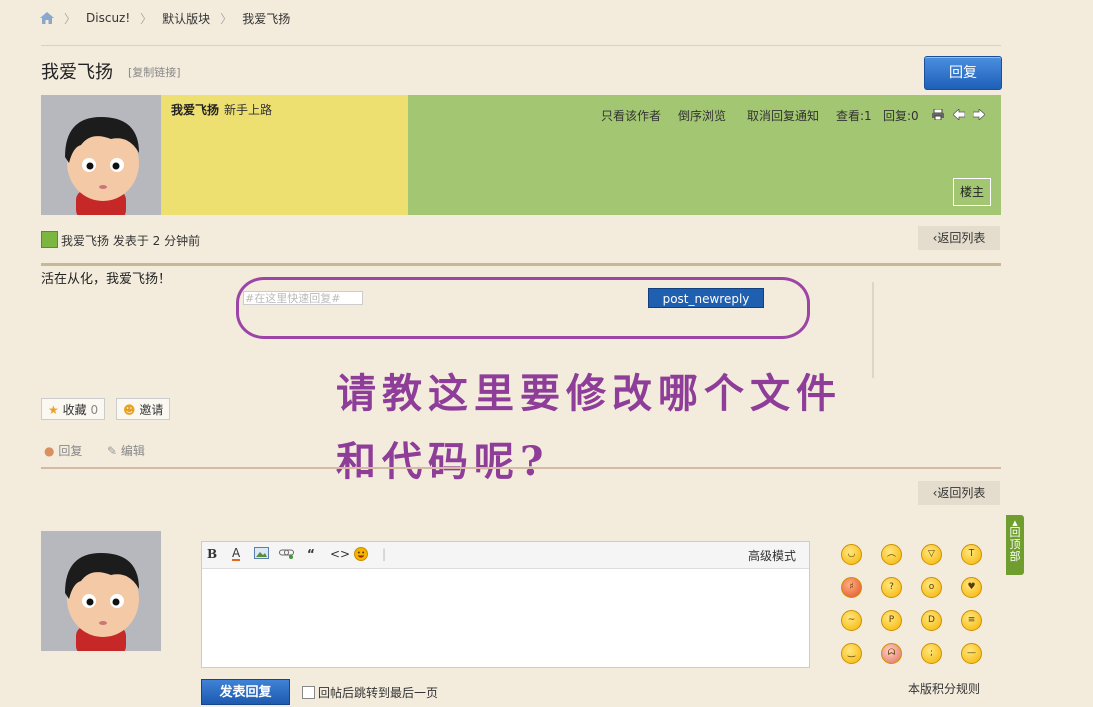  What do you see at coordinates (248, 110) in the screenshot?
I see `author-rank: 新手上路` at bounding box center [248, 110].